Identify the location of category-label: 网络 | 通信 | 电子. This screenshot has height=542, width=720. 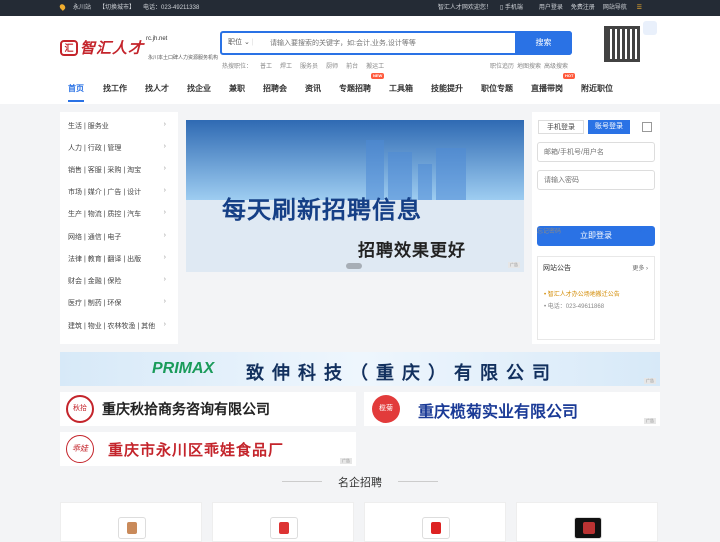
(95, 237).